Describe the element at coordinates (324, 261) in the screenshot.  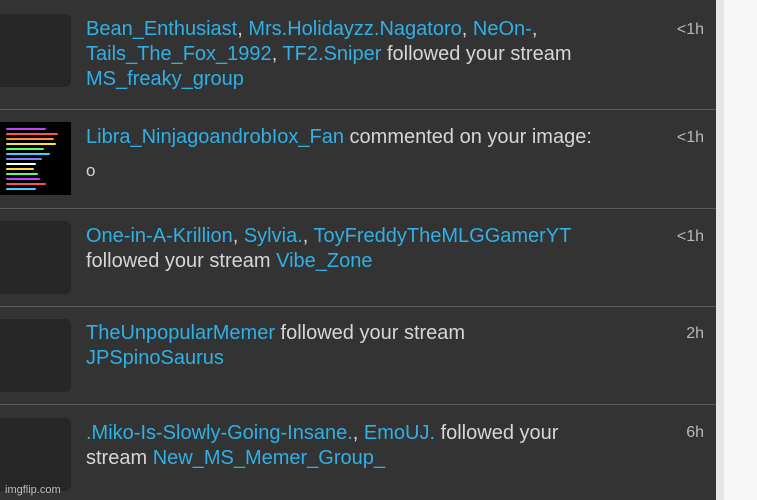
I see `stream-link: Vibe_Zone` at that location.